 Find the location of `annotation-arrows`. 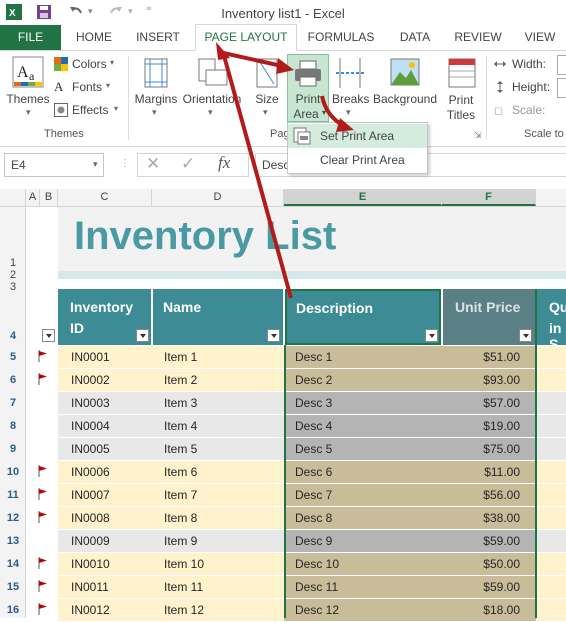

annotation-arrows is located at coordinates (285, 170).